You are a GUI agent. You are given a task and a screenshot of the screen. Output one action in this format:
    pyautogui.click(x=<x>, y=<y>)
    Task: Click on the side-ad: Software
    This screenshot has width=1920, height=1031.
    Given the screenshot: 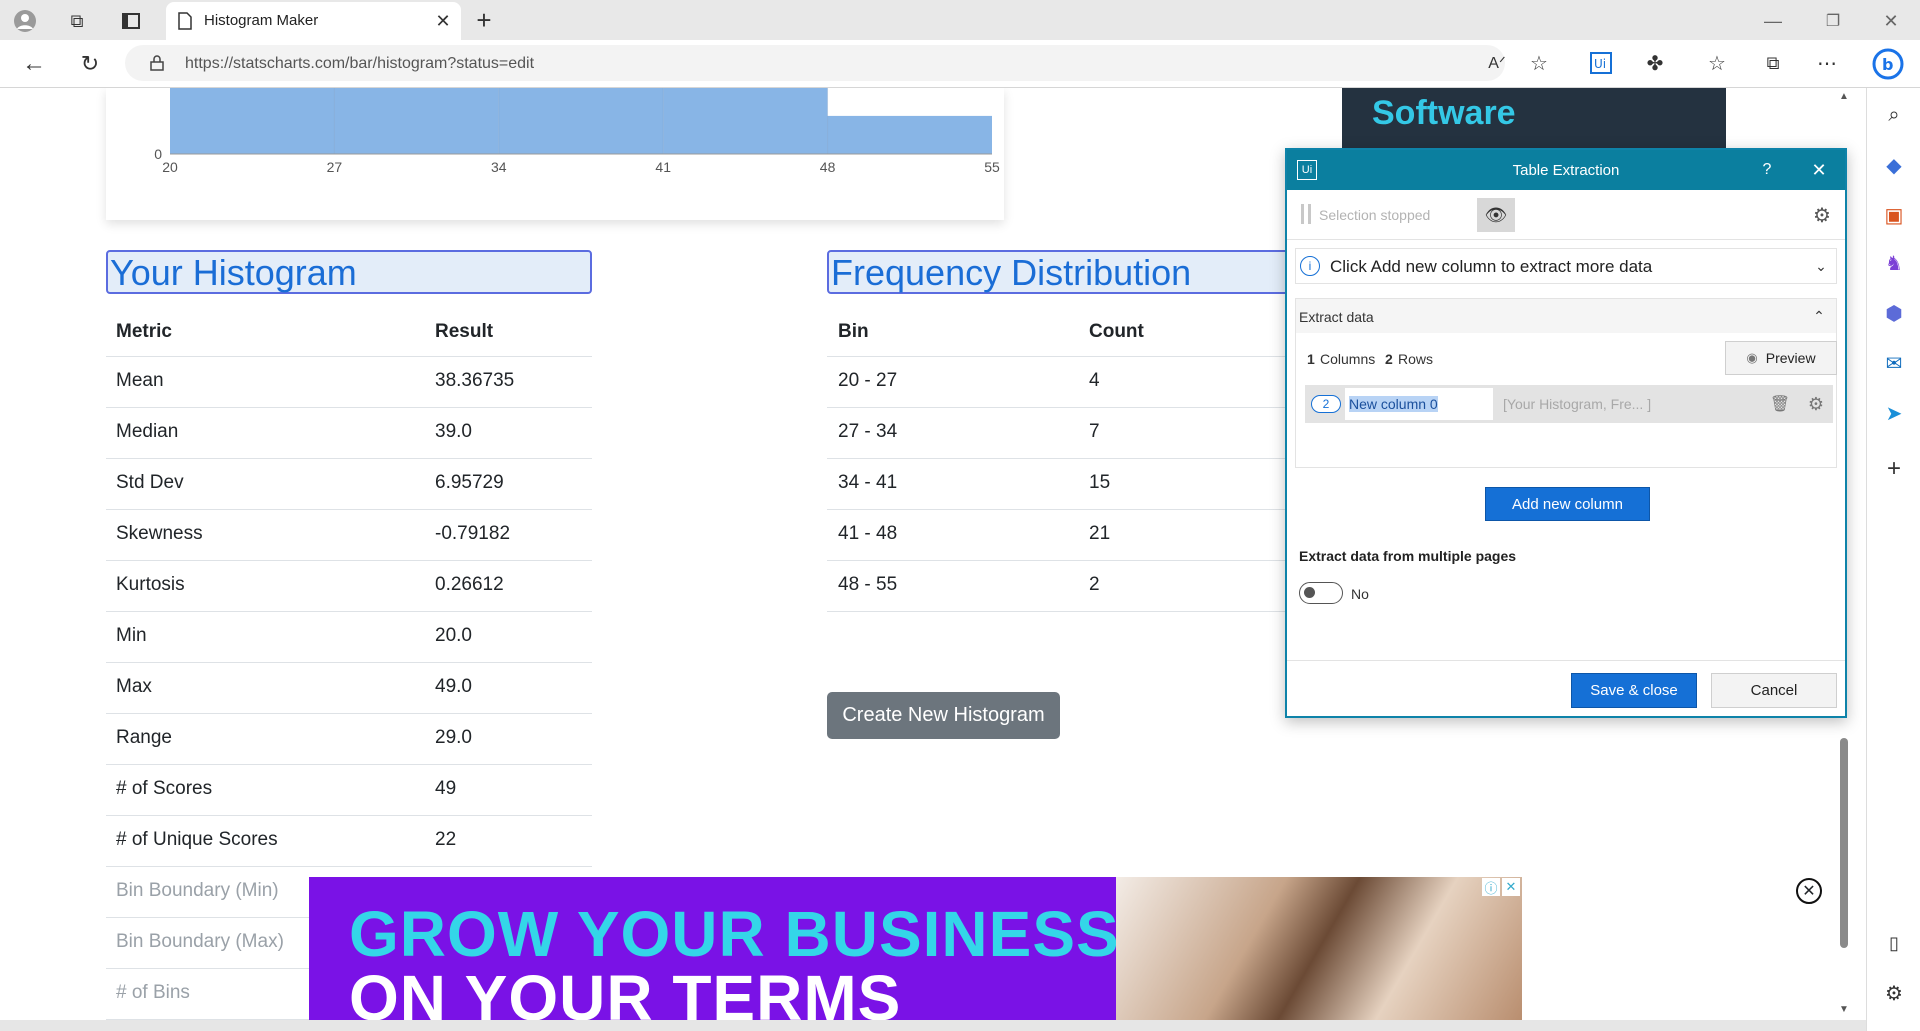 What is the action you would take?
    pyautogui.click(x=1534, y=118)
    